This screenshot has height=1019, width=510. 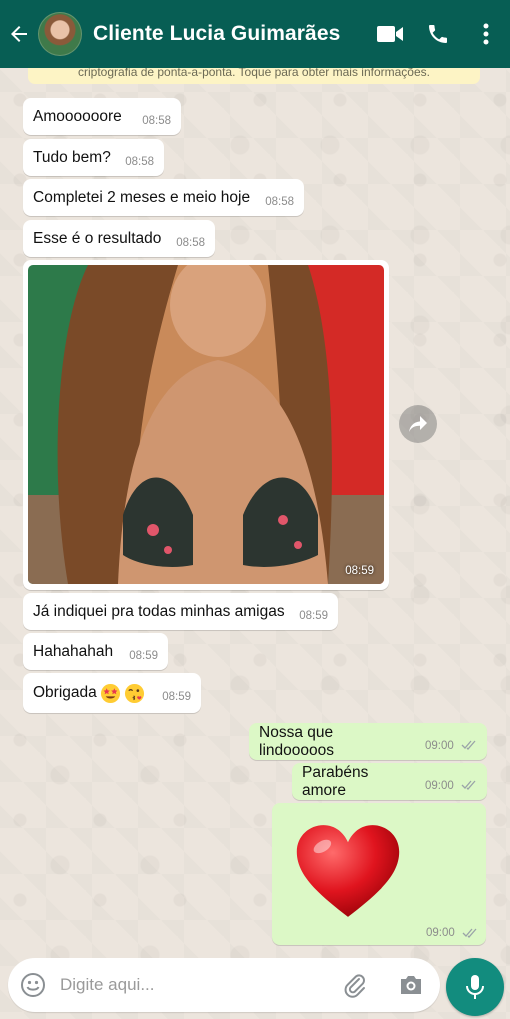 I want to click on back-arrow-icon, so click(x=19, y=34).